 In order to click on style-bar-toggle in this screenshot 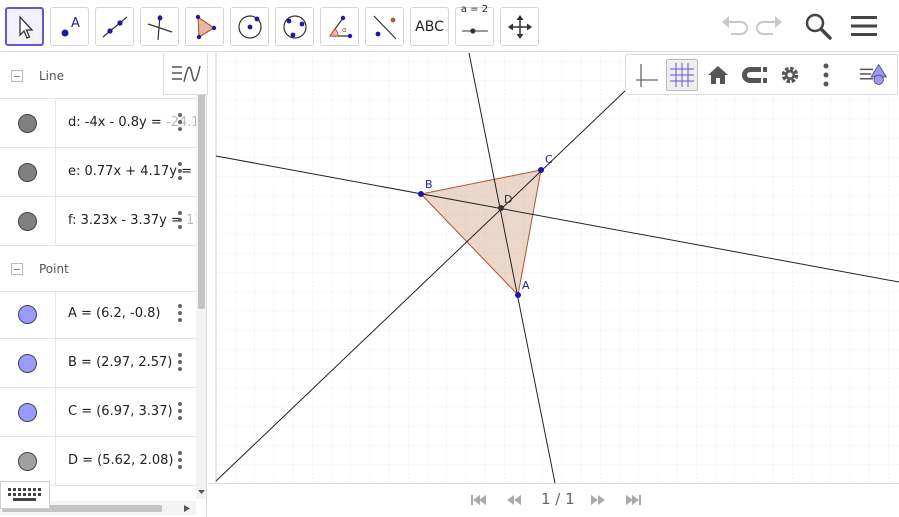, I will do `click(874, 75)`.